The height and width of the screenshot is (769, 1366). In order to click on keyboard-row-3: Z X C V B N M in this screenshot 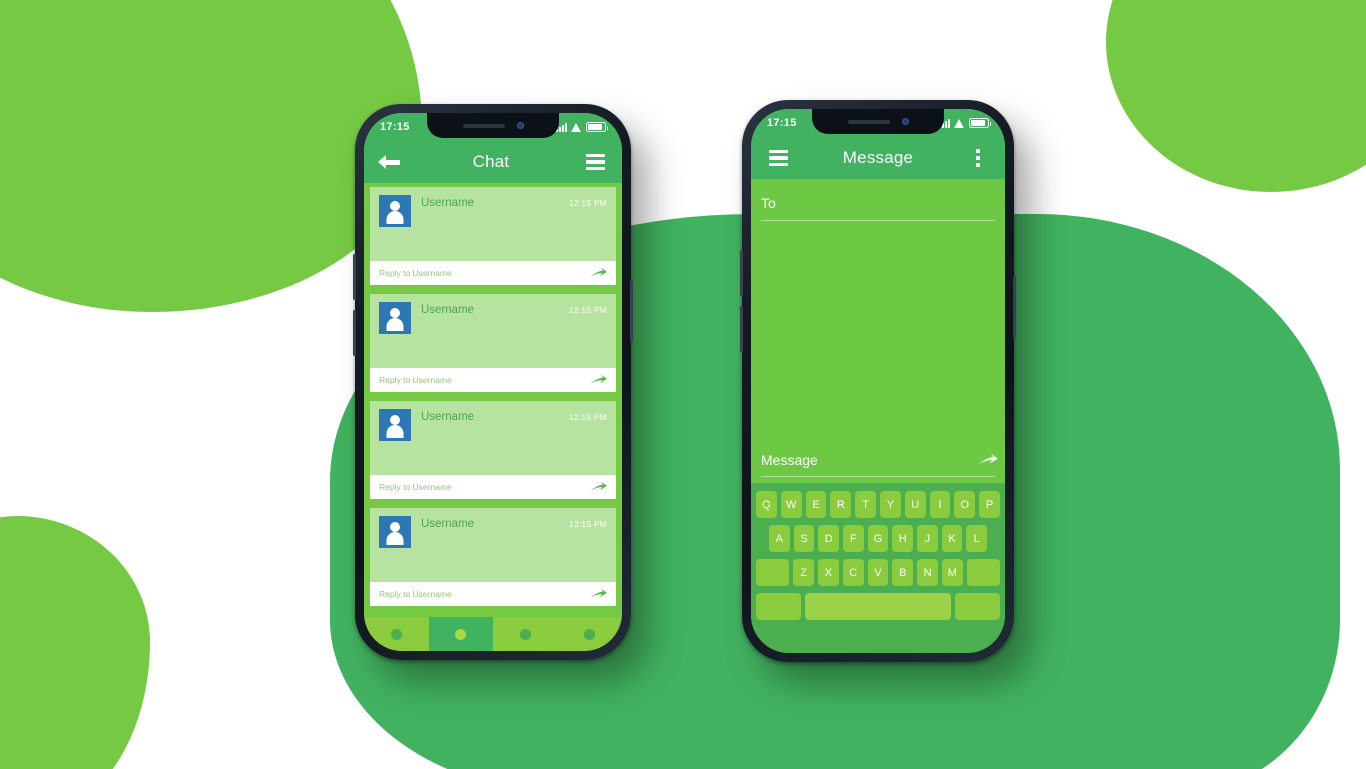, I will do `click(878, 572)`.